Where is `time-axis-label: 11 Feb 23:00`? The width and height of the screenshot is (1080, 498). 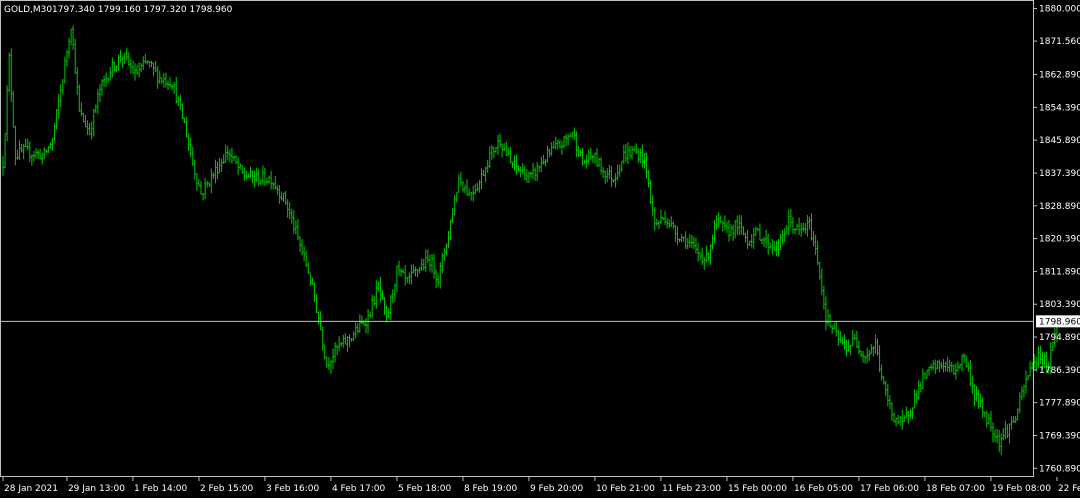
time-axis-label: 11 Feb 23:00 is located at coordinates (691, 489).